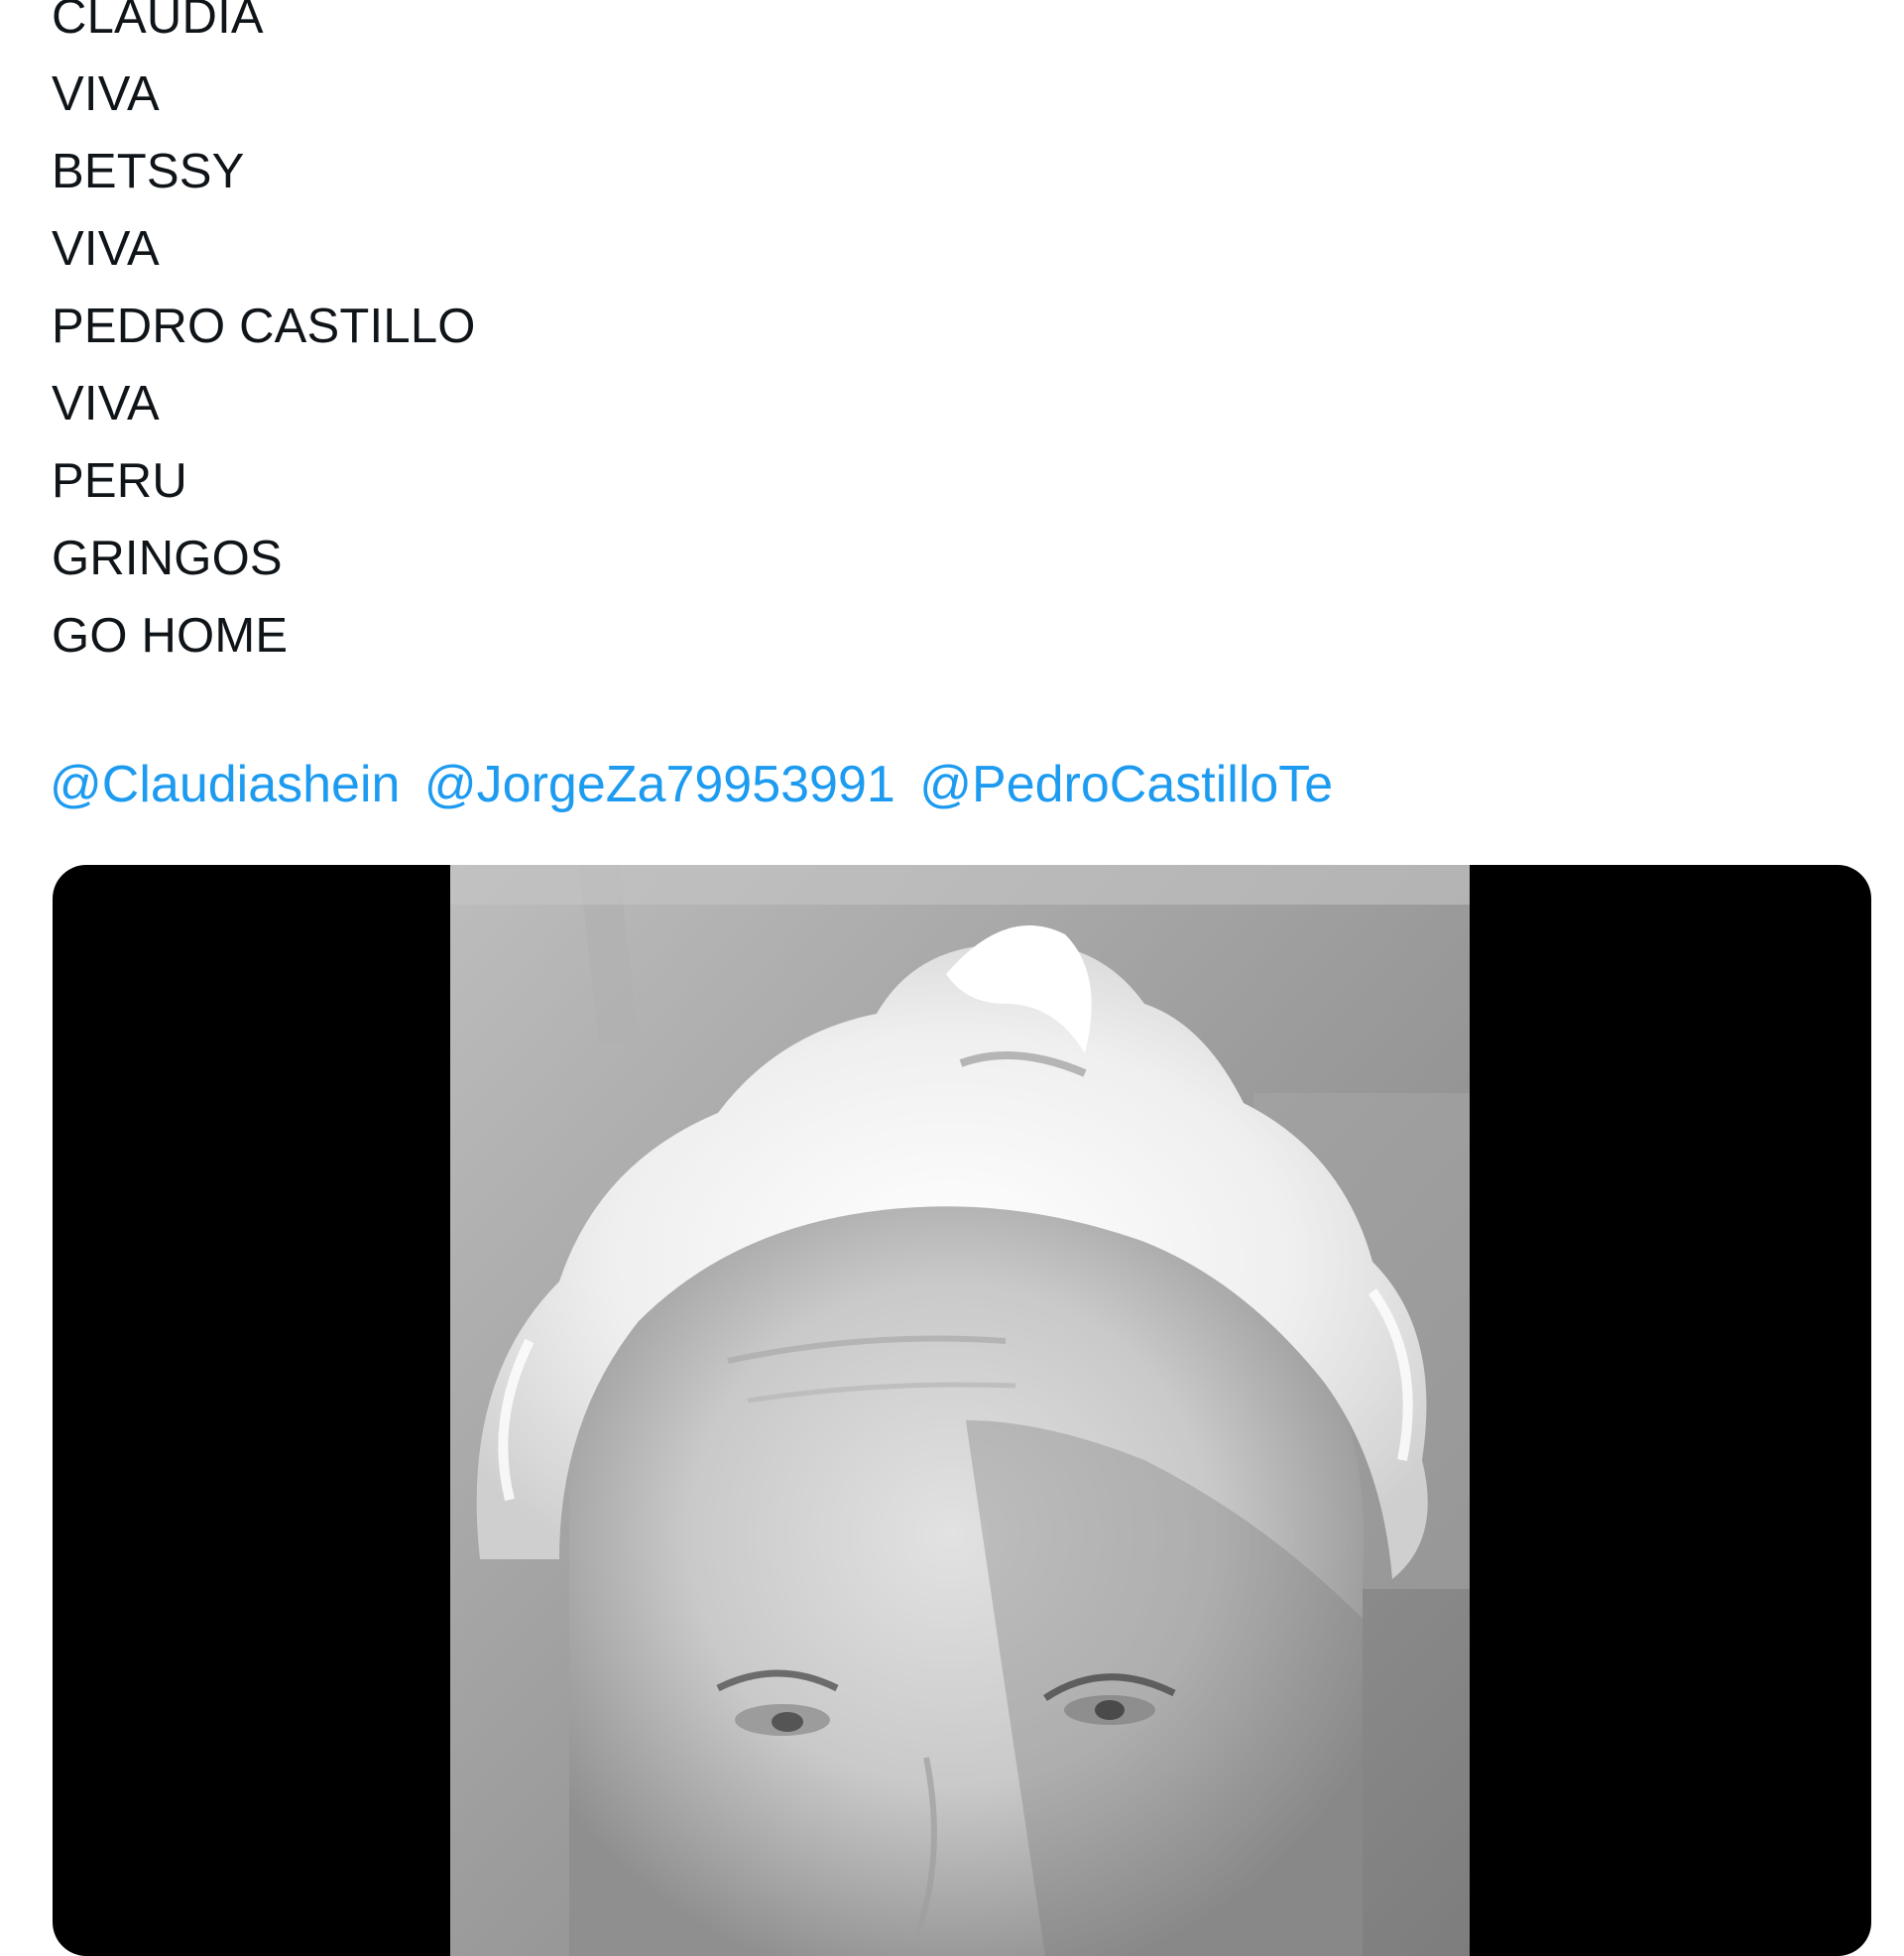 The width and height of the screenshot is (1904, 1956). I want to click on mention-link-jorgeza79953991: @JorgeZa79953991, so click(659, 784).